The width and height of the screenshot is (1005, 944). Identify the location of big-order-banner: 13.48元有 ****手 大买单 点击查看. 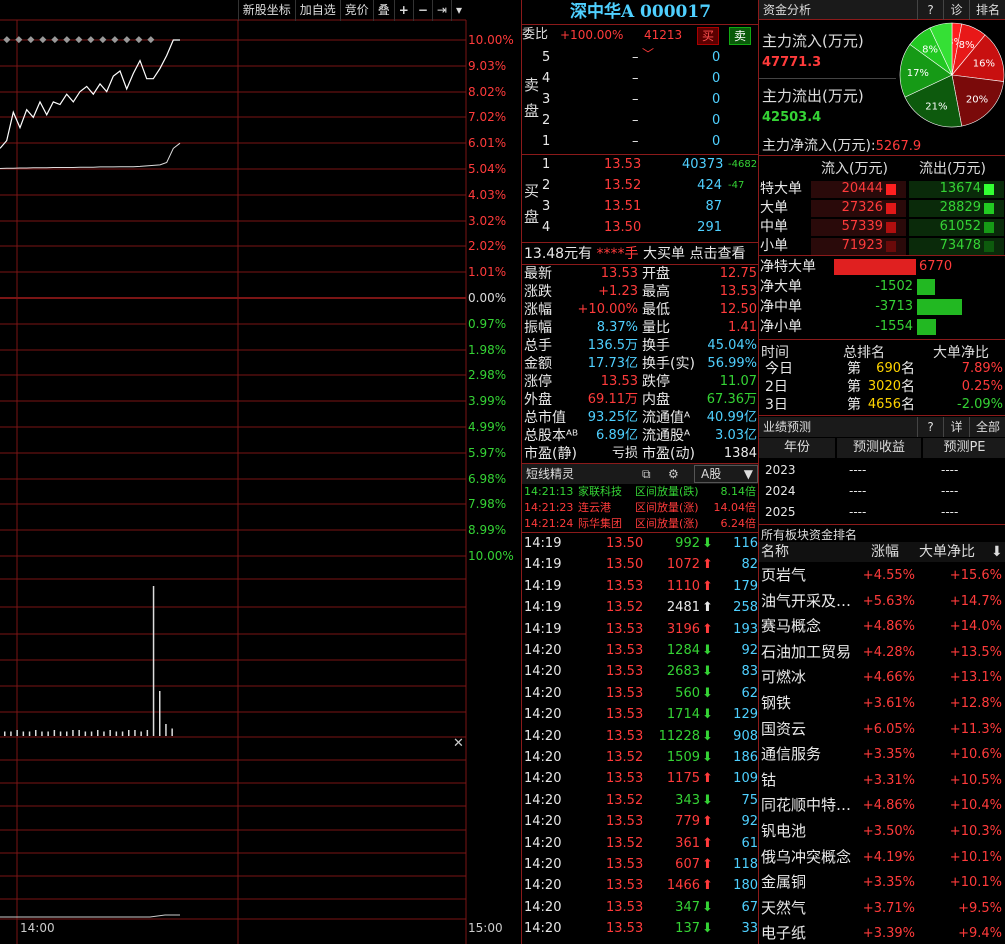
(634, 254).